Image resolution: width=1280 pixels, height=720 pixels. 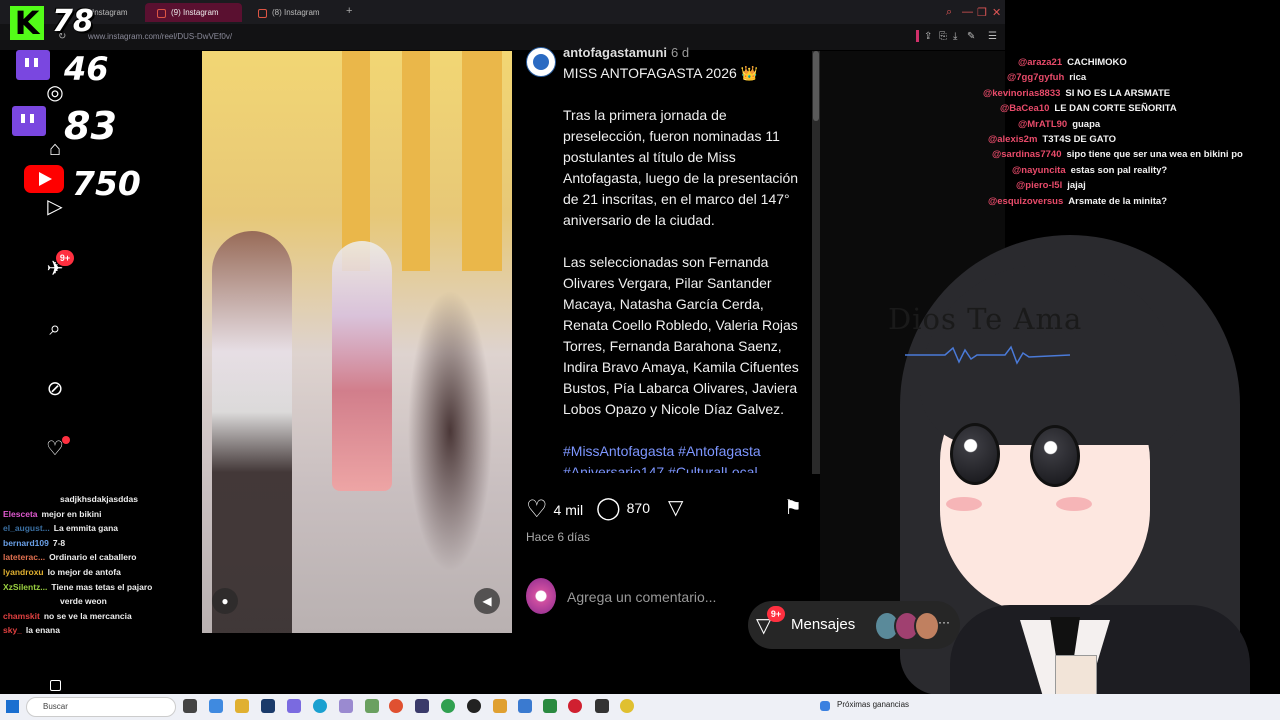 I want to click on chat-message: Elesceta mejor en bikini, so click(x=52, y=514).